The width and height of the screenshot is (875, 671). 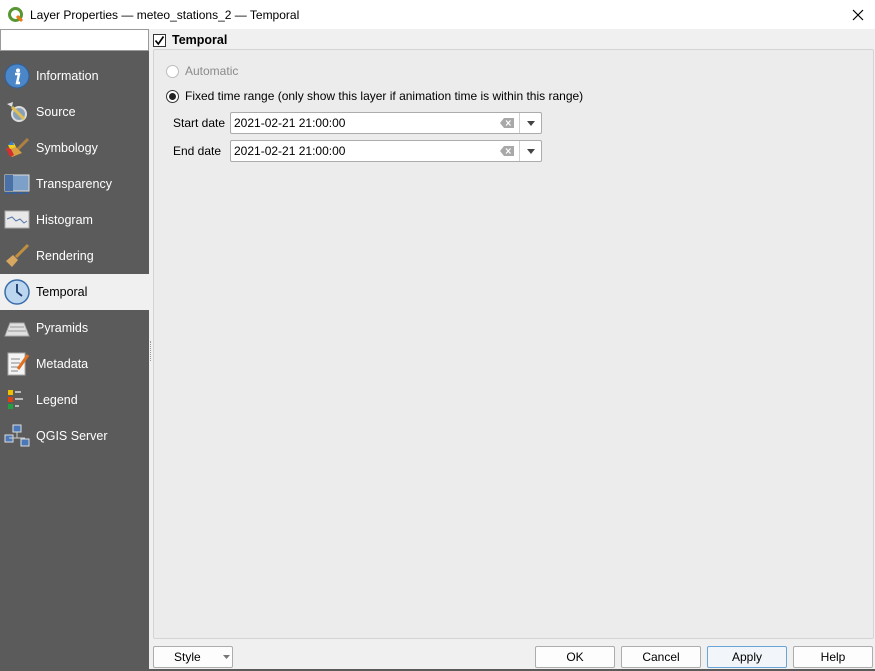 I want to click on clock-icon, so click(x=17, y=292).